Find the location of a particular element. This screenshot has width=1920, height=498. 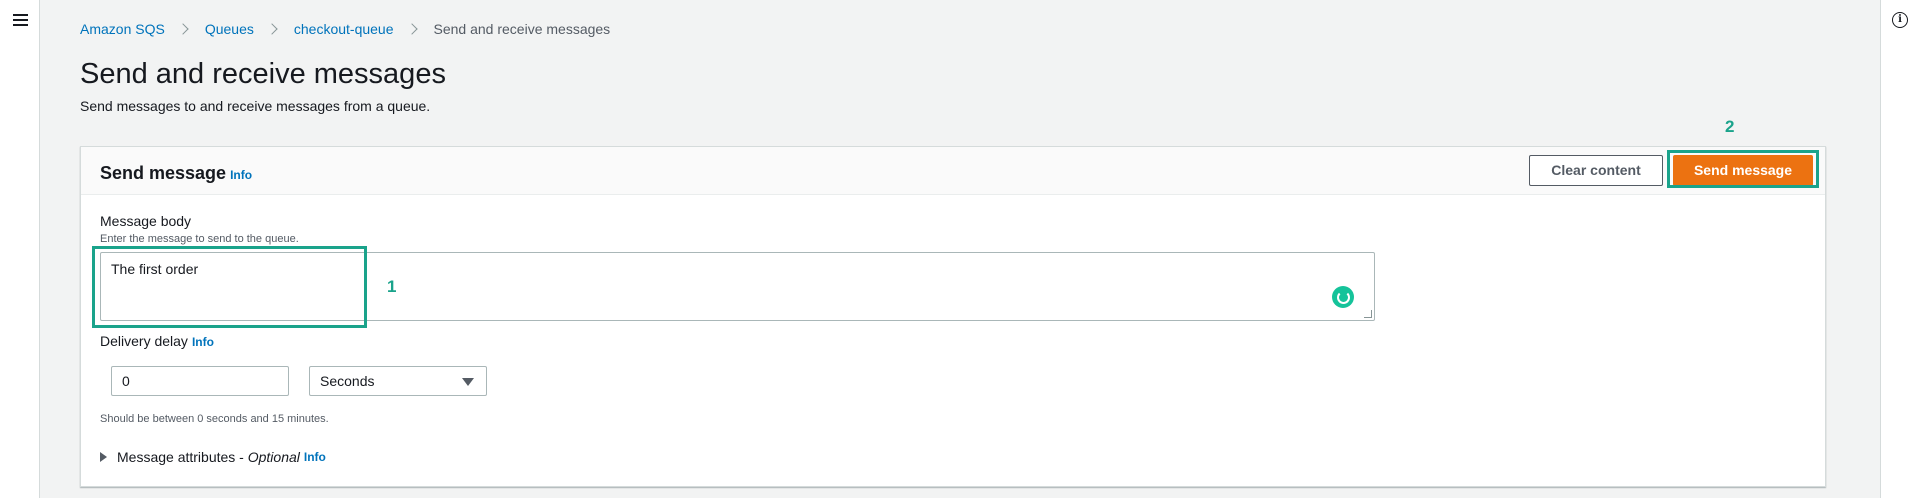

send-message-info-link: Info is located at coordinates (241, 175).